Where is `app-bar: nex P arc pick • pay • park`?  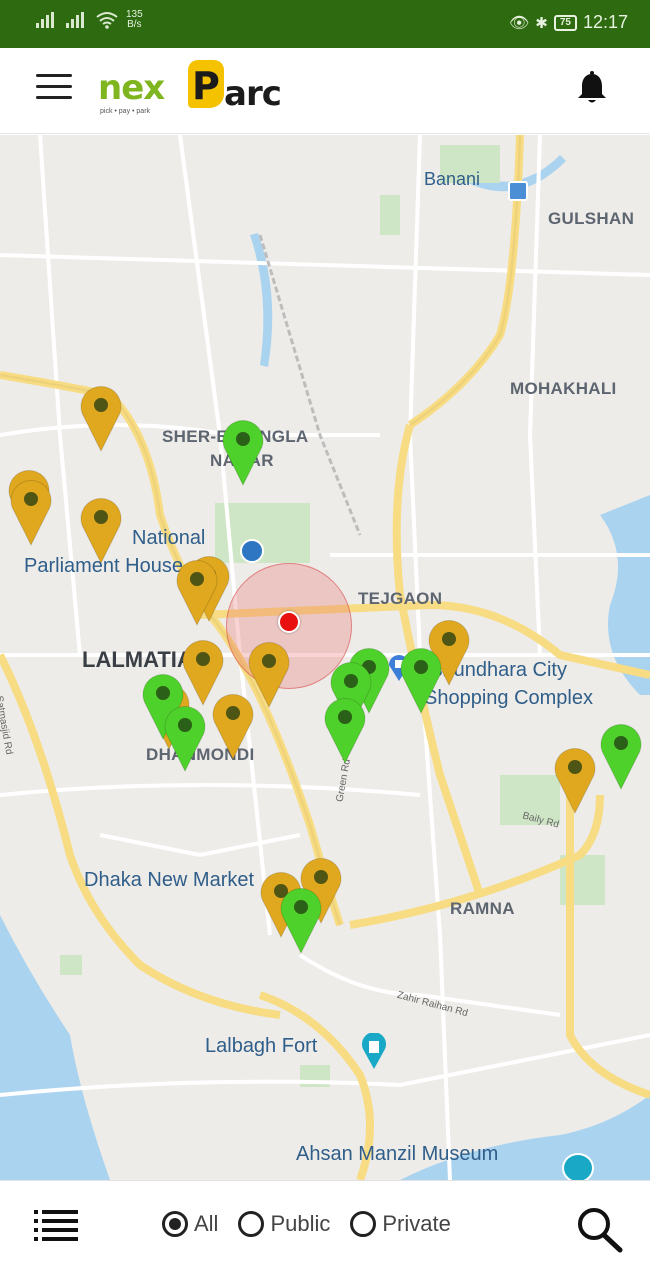
app-bar: nex P arc pick • pay • park is located at coordinates (325, 91).